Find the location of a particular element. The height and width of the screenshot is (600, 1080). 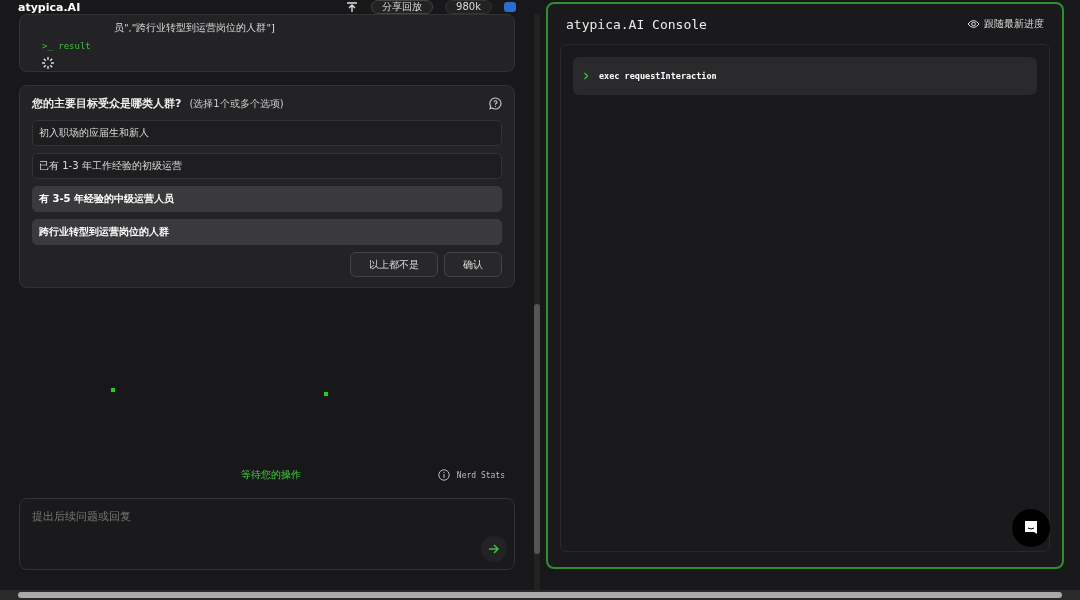

console-title: atypica.AI Console is located at coordinates (636, 24).